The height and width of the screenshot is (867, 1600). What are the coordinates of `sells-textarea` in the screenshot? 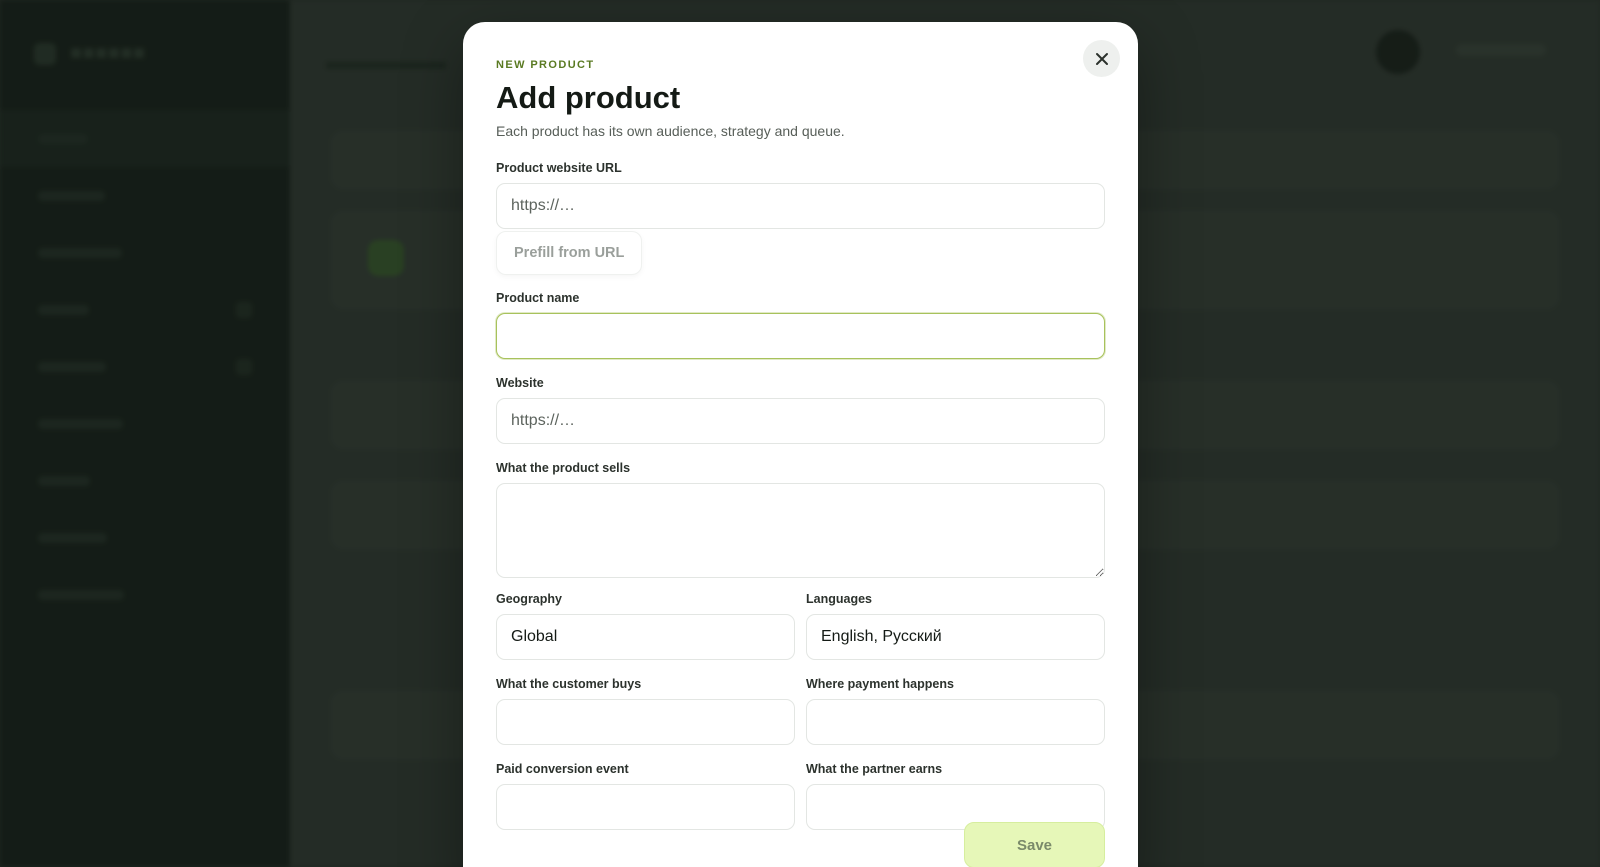 It's located at (800, 531).